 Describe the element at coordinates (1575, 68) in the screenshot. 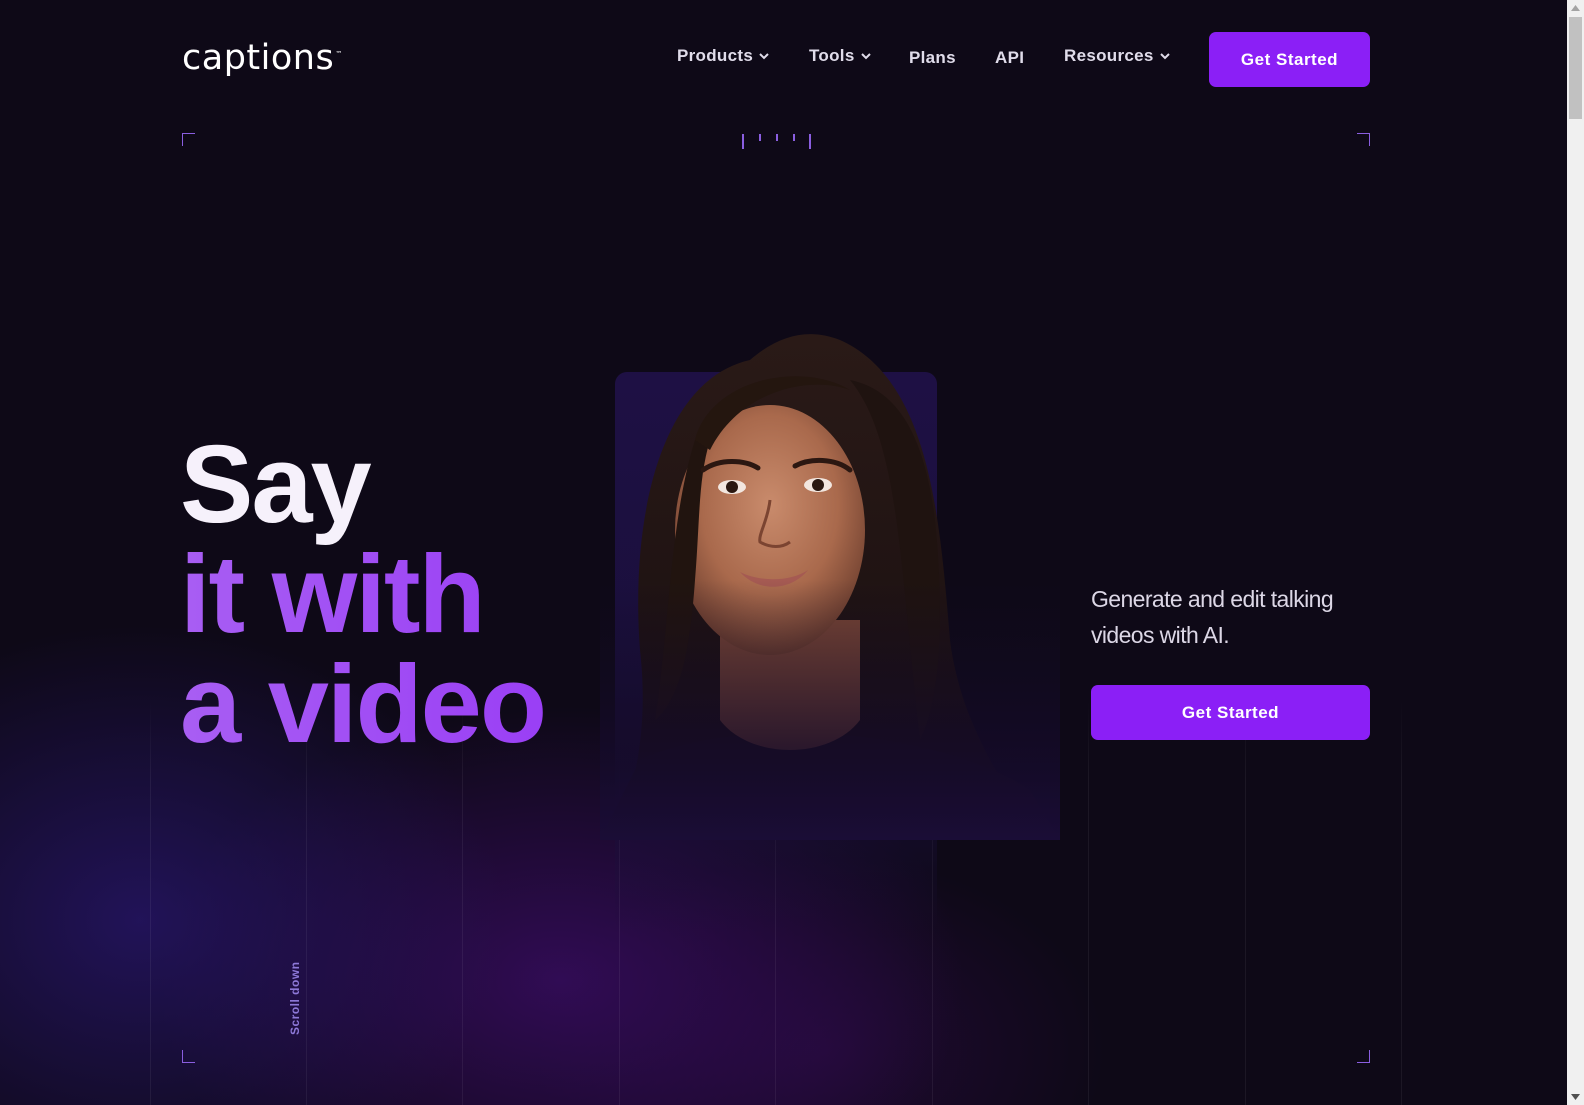

I see `scrollbar-thumb` at that location.